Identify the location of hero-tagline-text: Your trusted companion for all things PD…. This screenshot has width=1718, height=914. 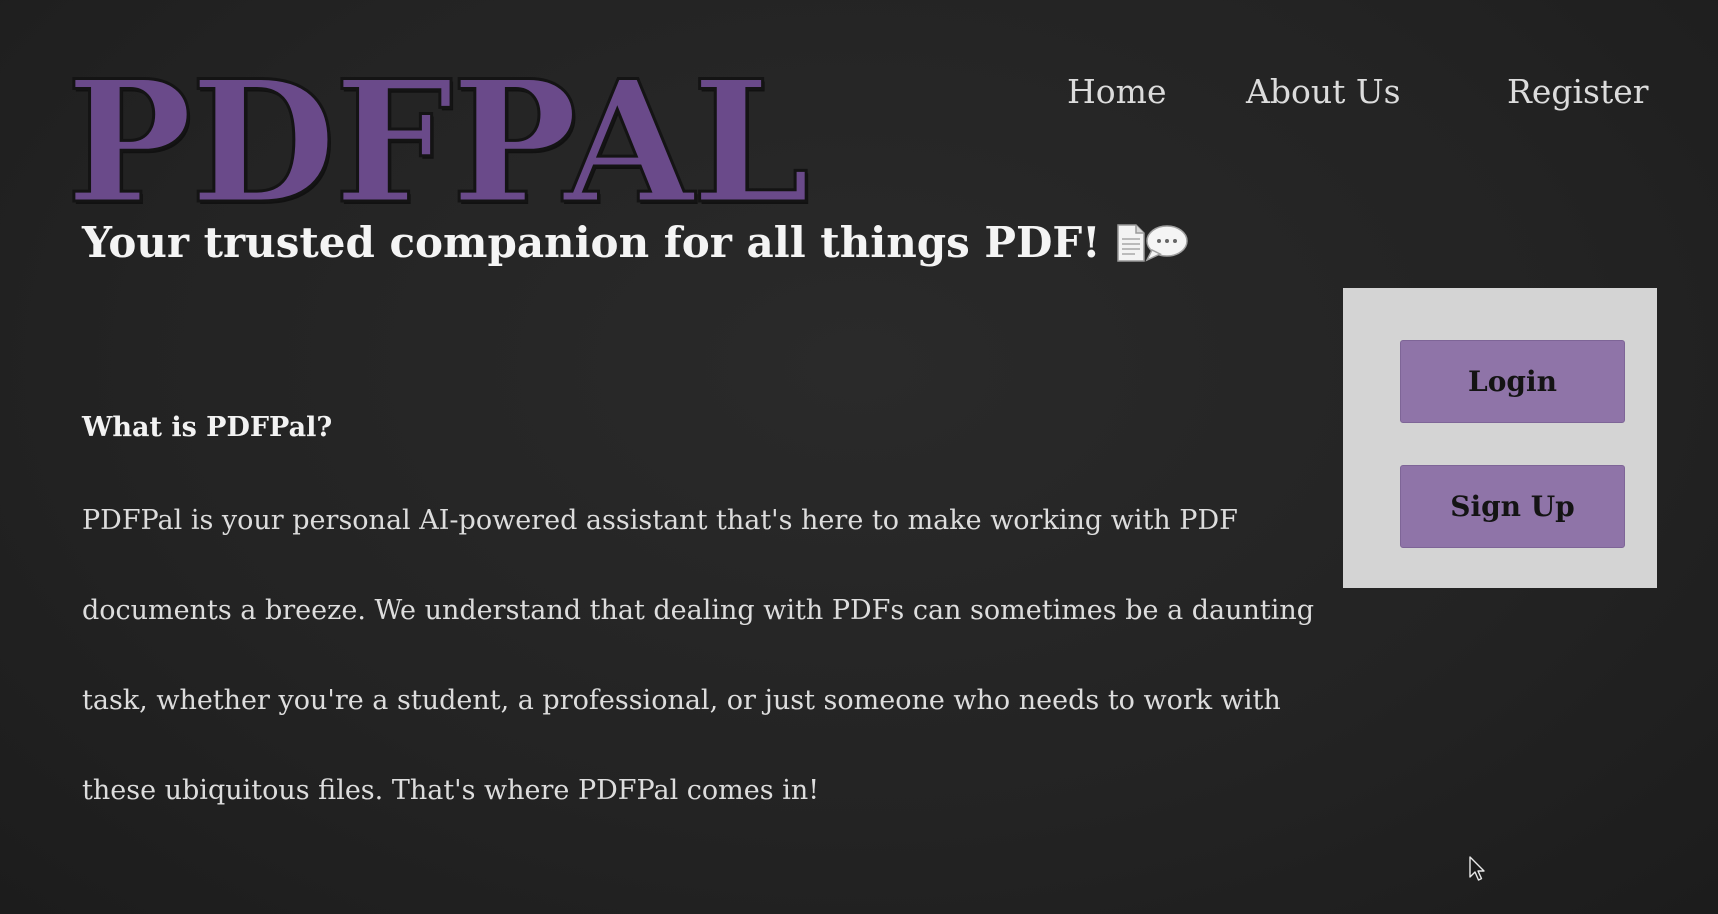
(591, 242).